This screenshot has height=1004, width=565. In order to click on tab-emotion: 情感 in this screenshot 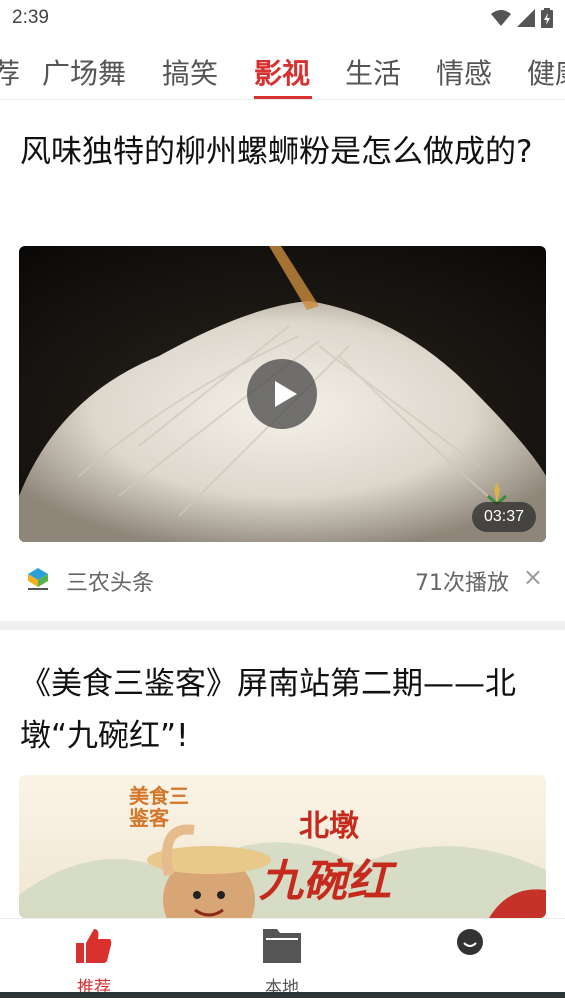, I will do `click(464, 72)`.